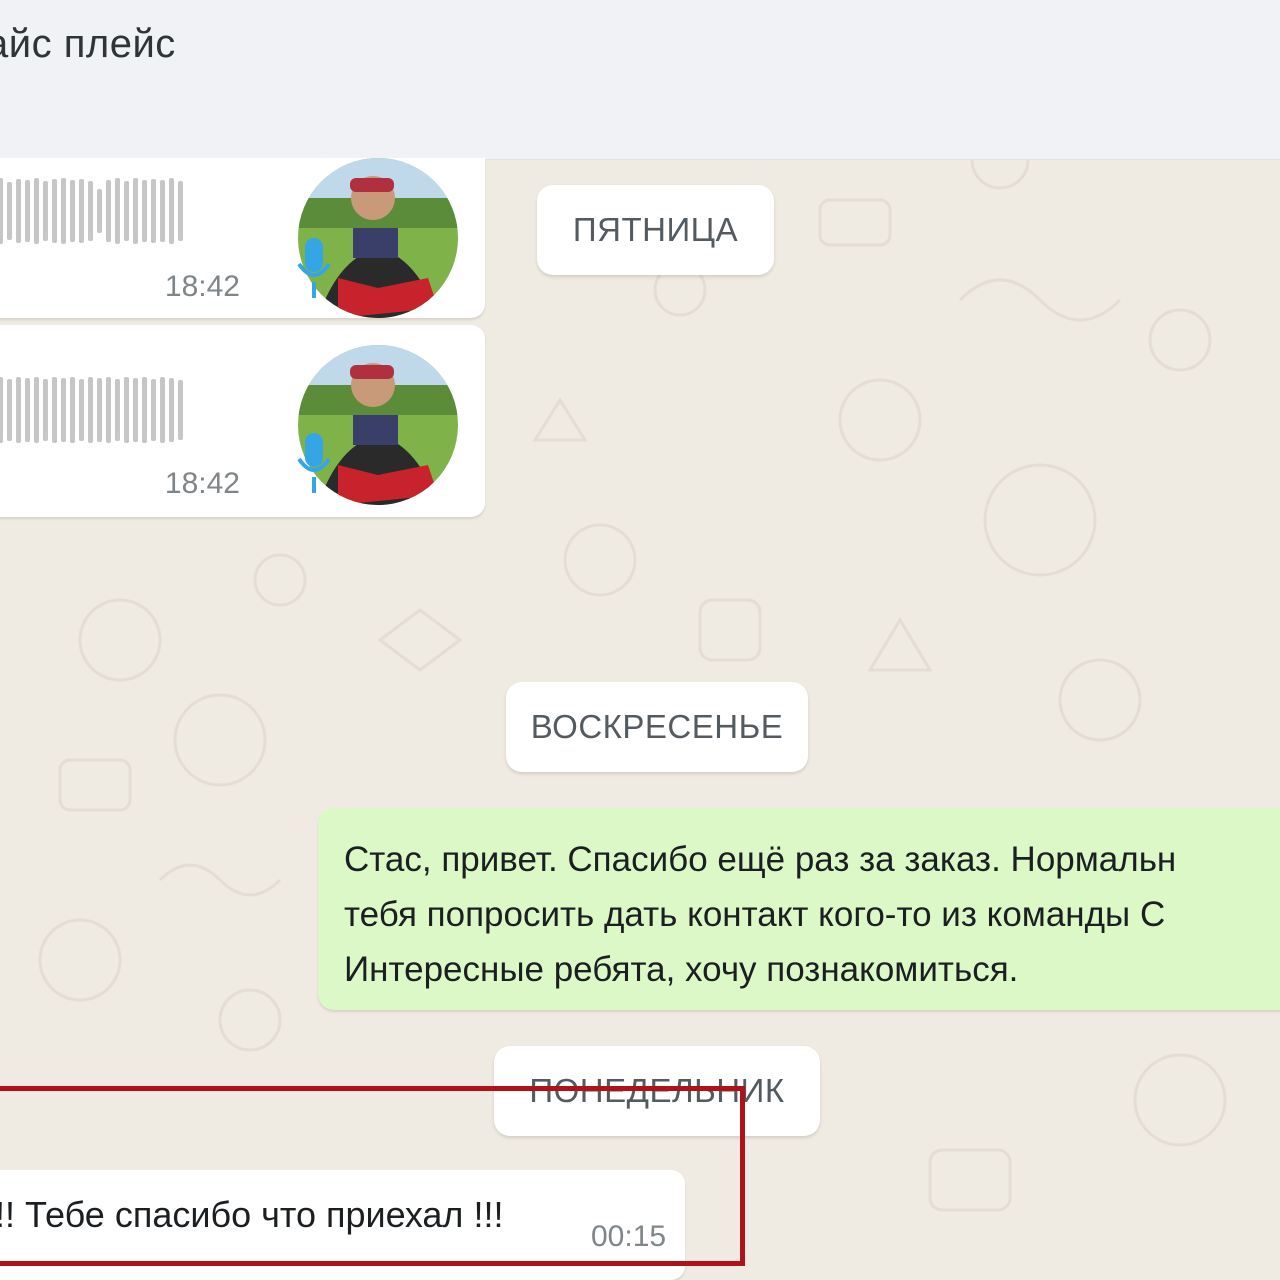  Describe the element at coordinates (657, 727) in the screenshot. I see `day-separator-sunday: ВОСКРЕСЕНЬЕ` at that location.